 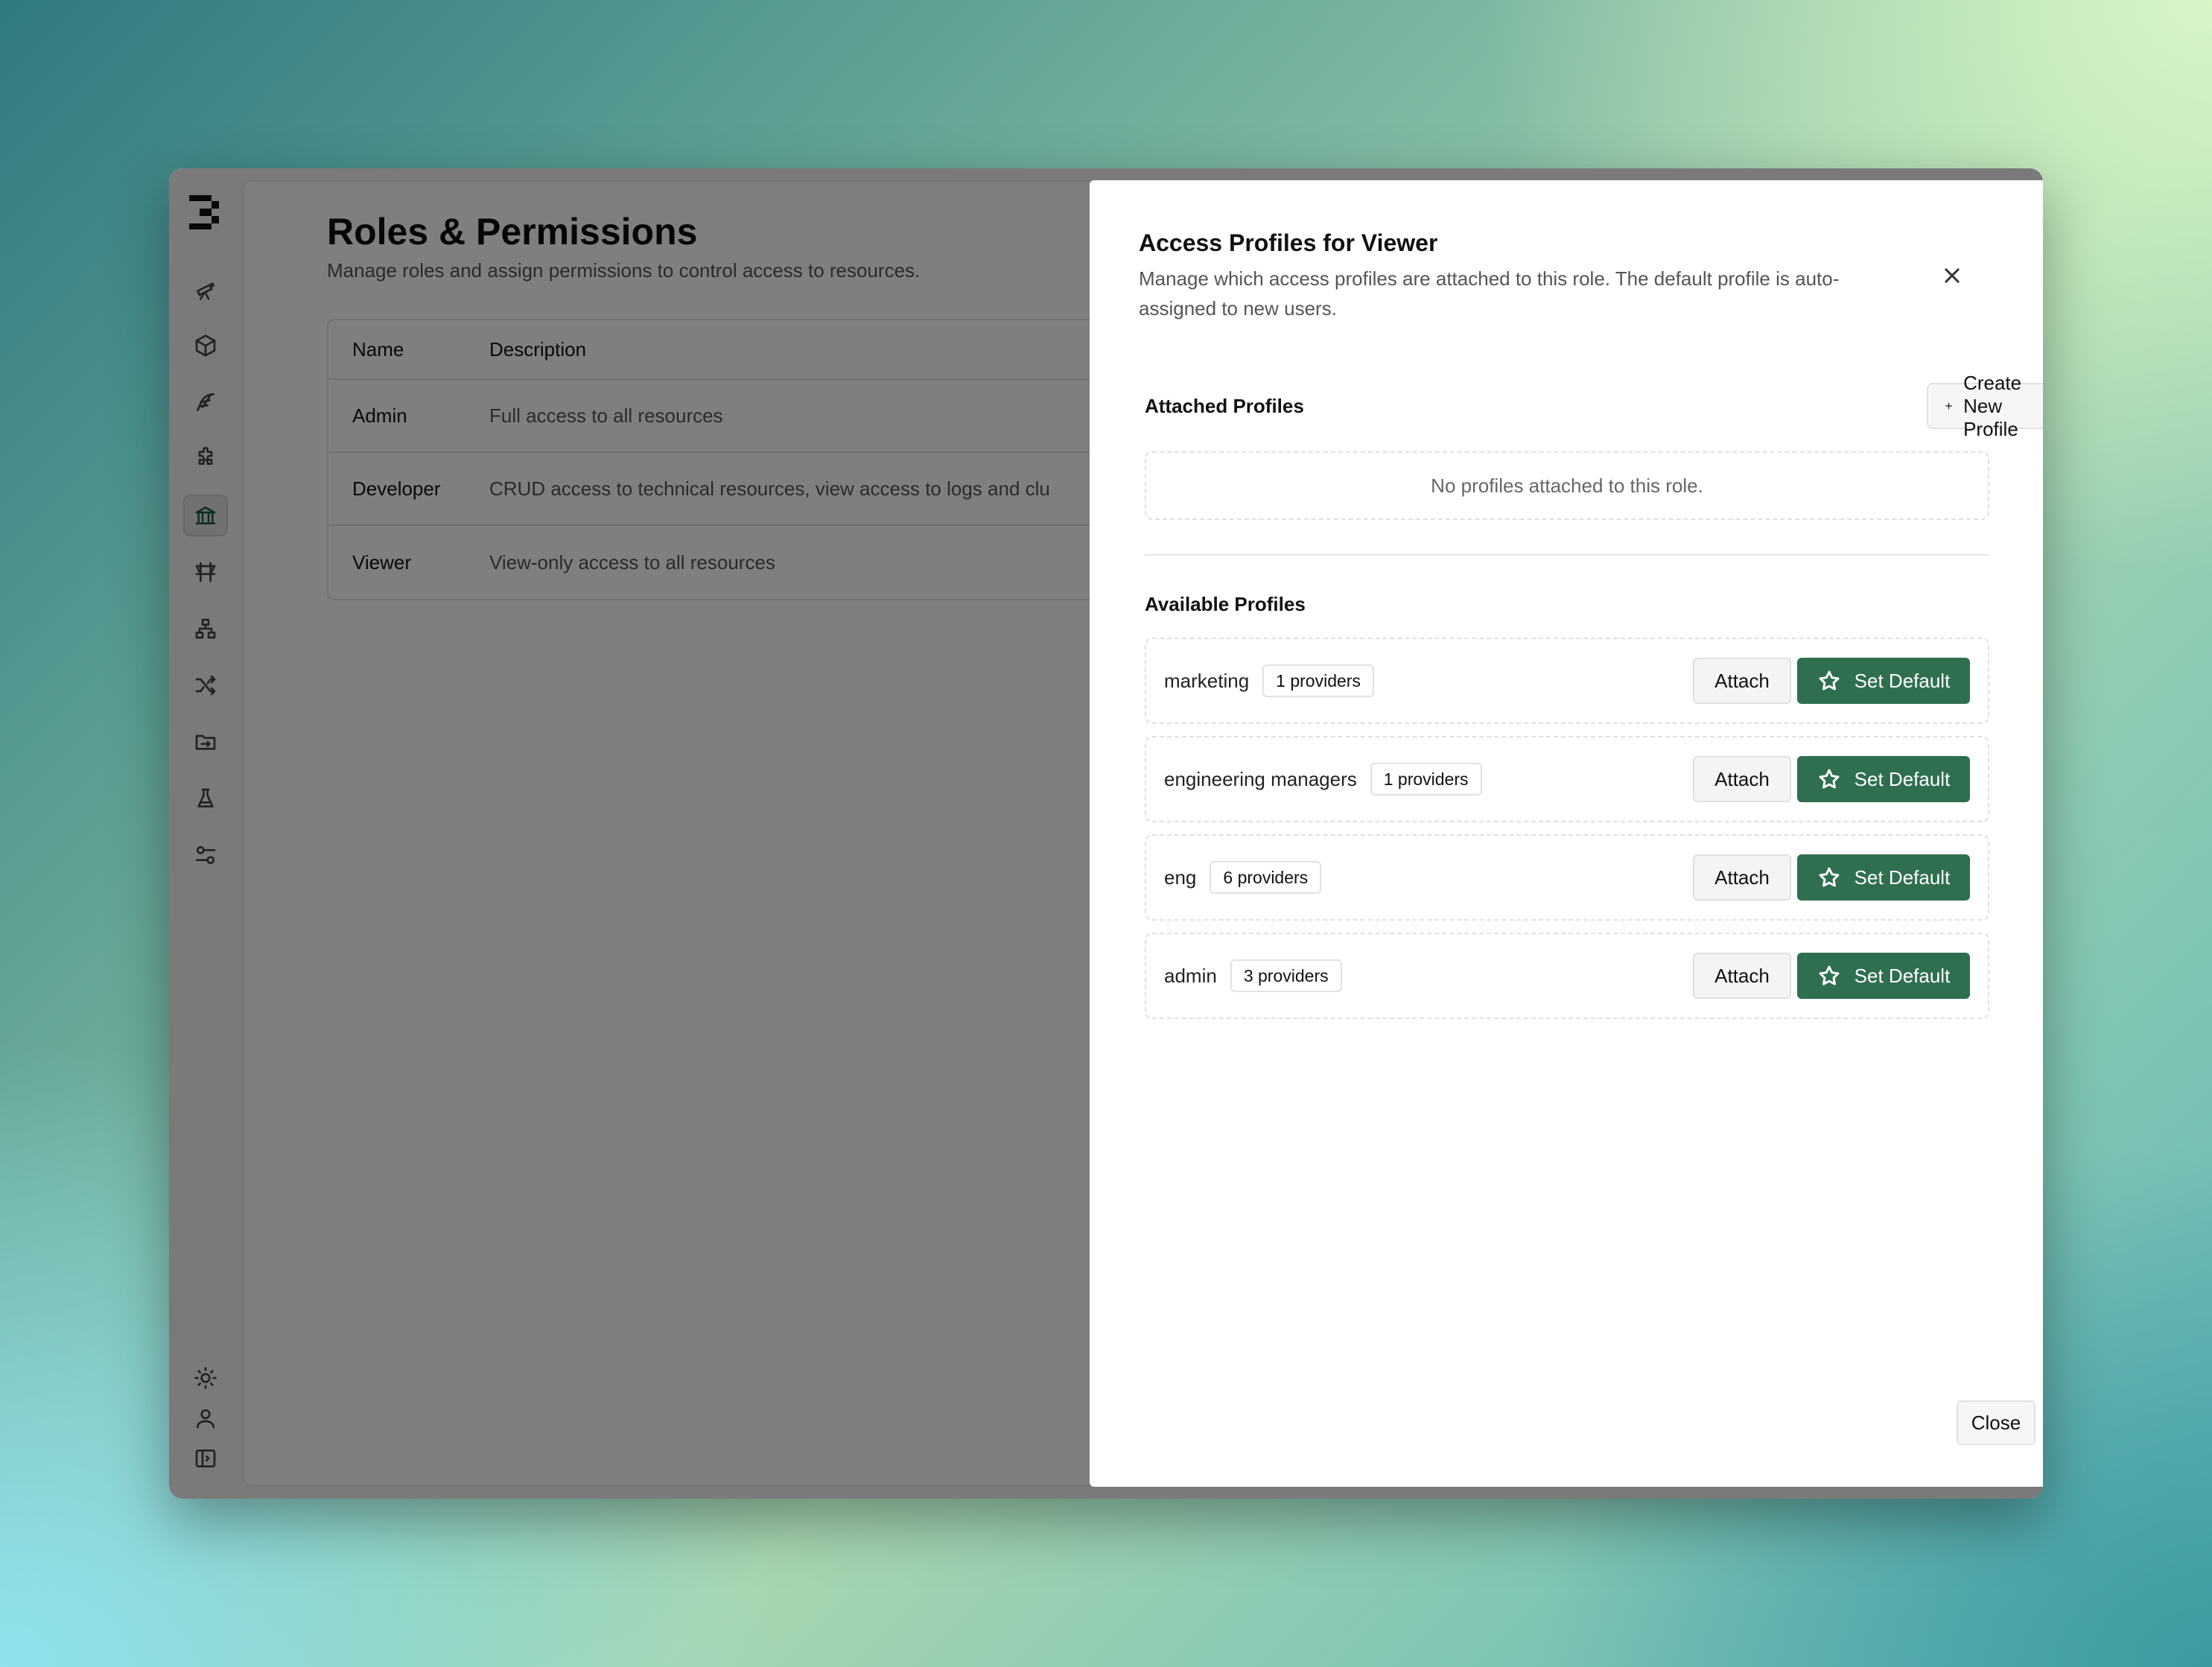 What do you see at coordinates (1992, 406) in the screenshot?
I see `create-button-label: Create New Profile` at bounding box center [1992, 406].